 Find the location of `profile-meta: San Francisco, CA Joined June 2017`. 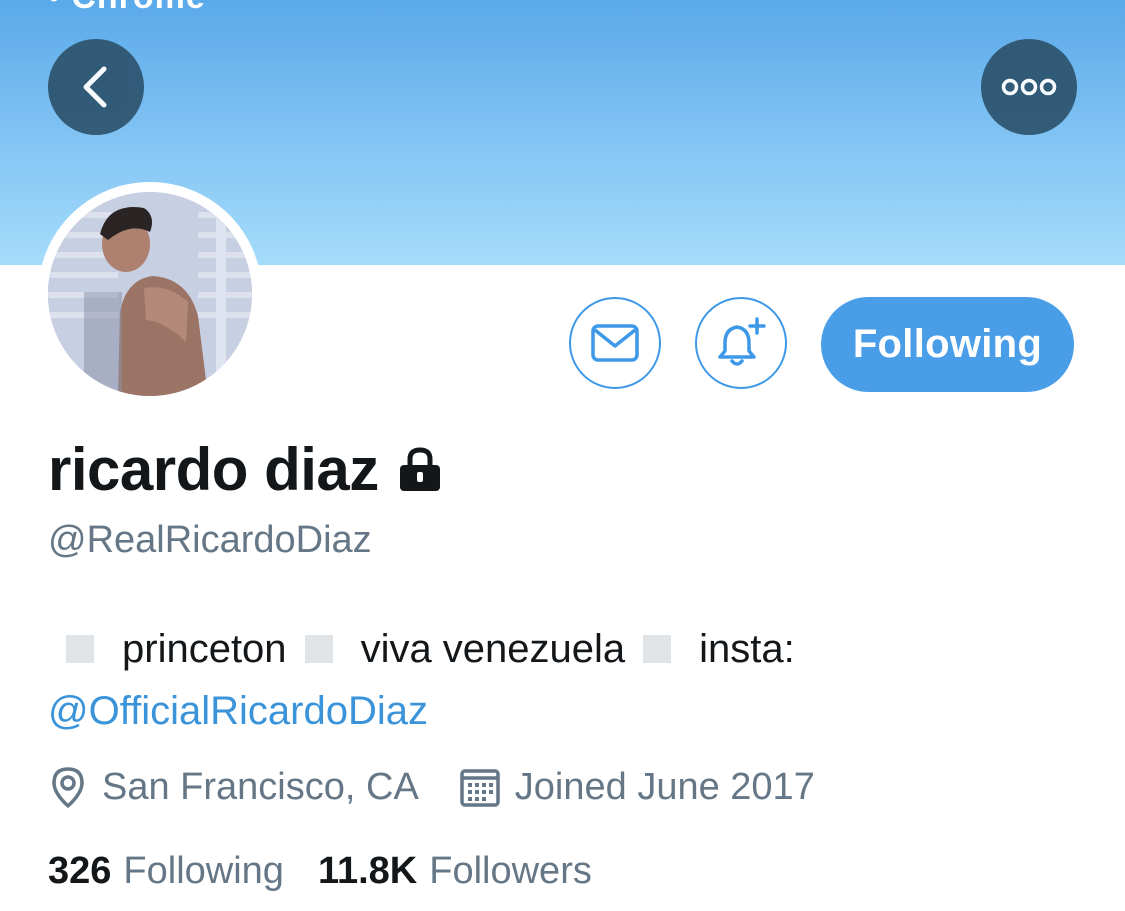

profile-meta: San Francisco, CA Joined June 2017 is located at coordinates (431, 787).